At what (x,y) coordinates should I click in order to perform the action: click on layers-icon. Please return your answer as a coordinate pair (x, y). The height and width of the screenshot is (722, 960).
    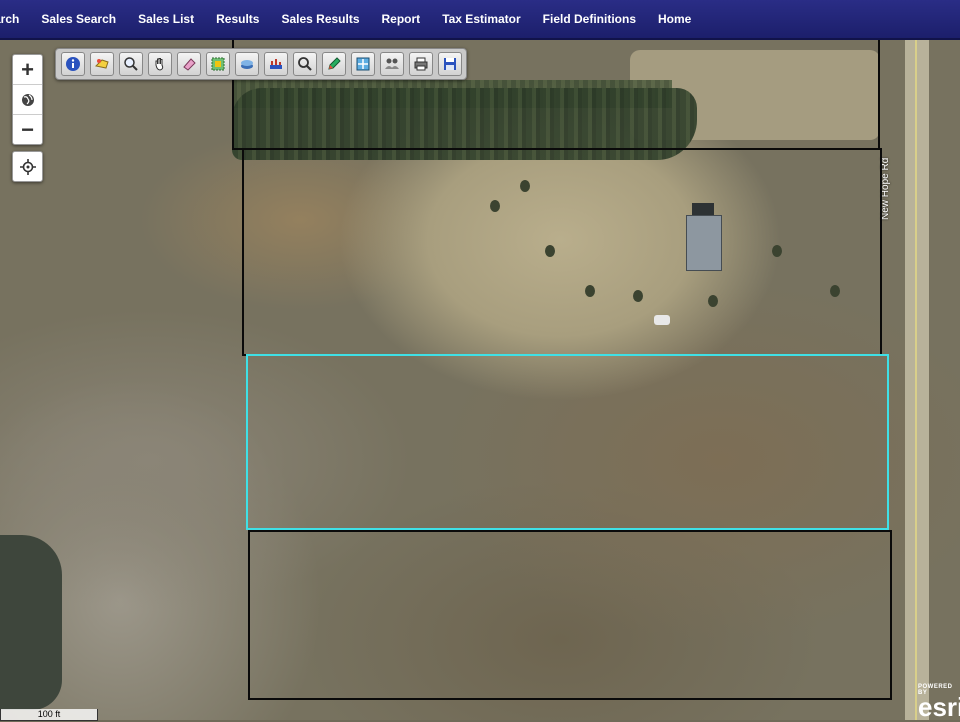
    Looking at the image, I should click on (246, 64).